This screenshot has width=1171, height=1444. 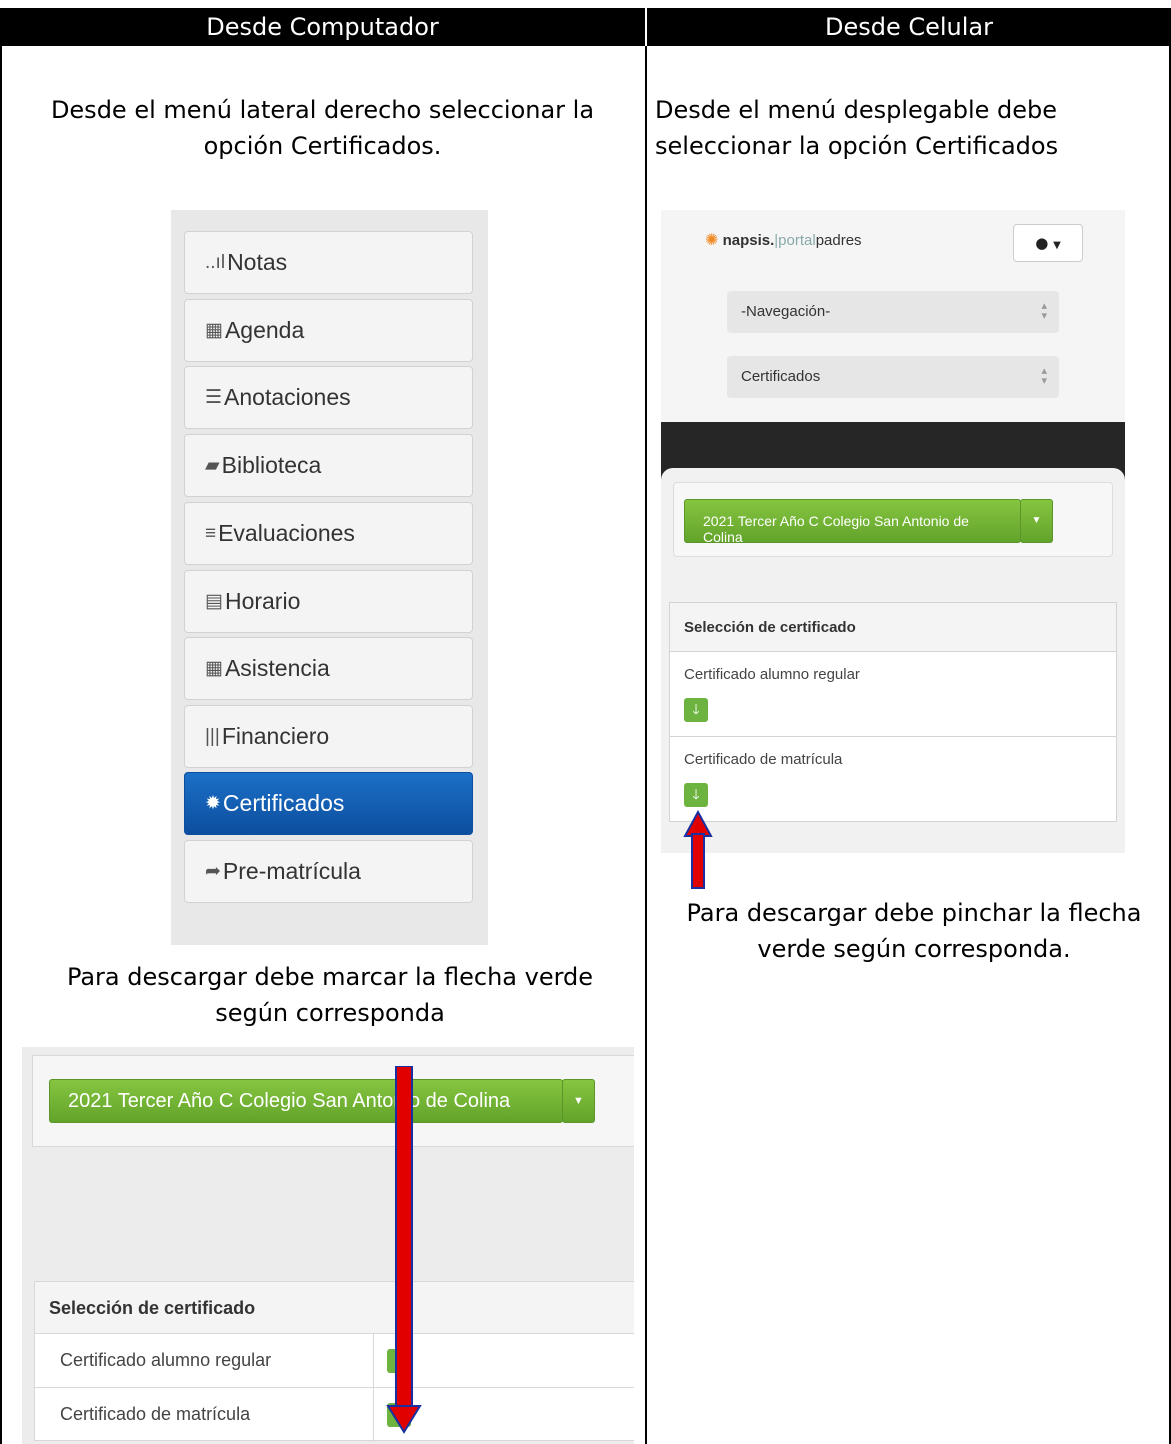 I want to click on table-row: Certificado de matrícula, so click(x=334, y=1415).